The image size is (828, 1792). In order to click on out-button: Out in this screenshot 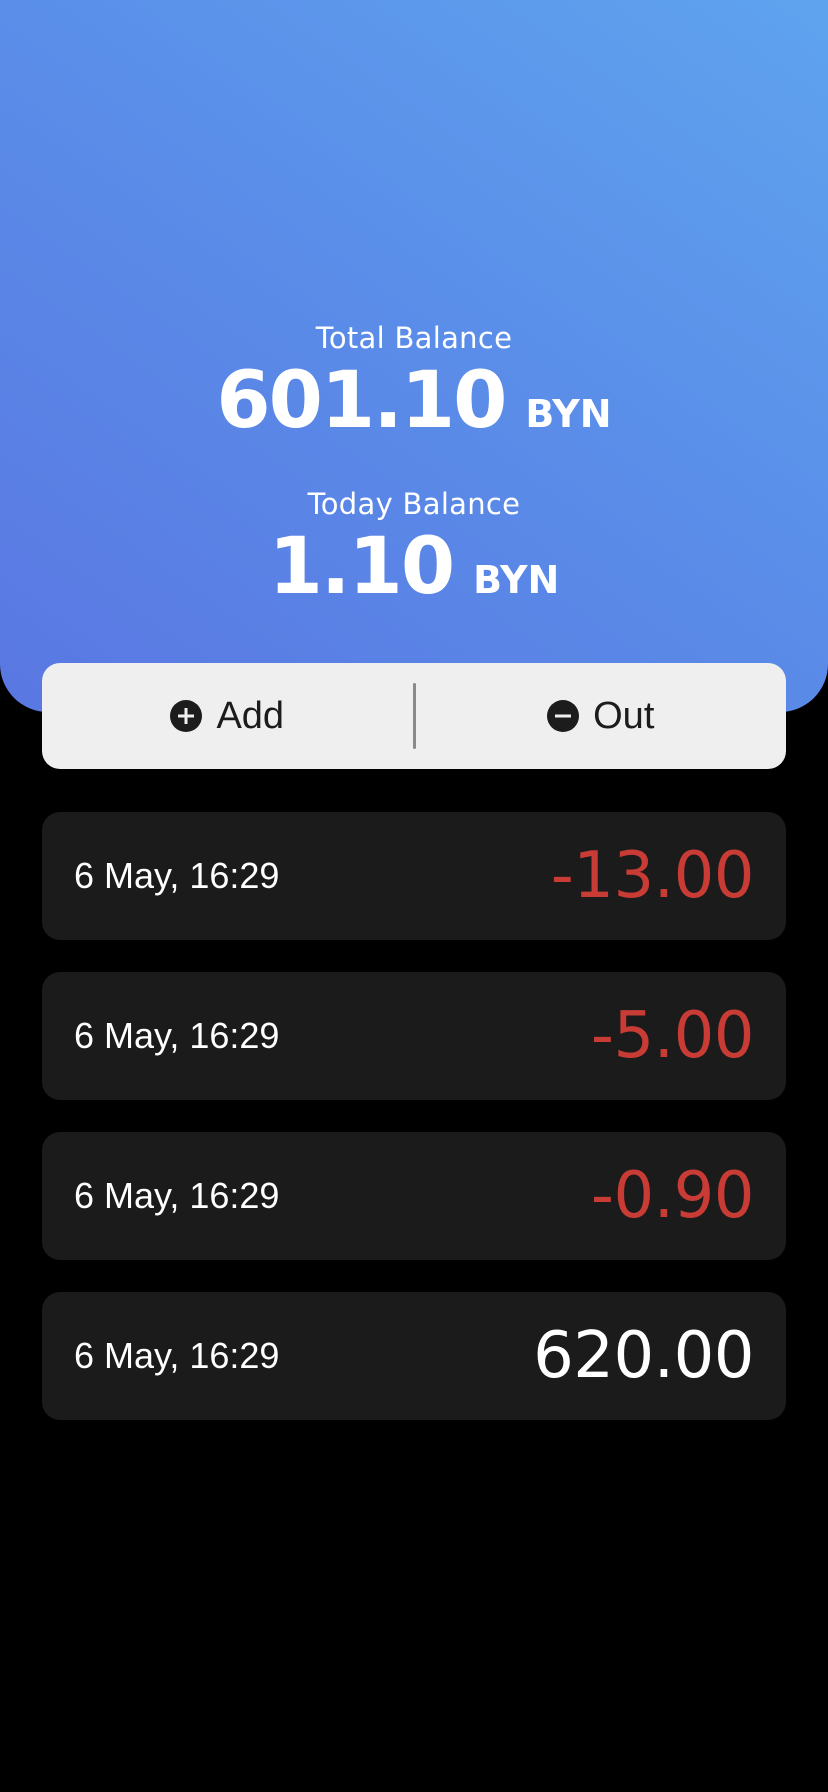, I will do `click(601, 716)`.